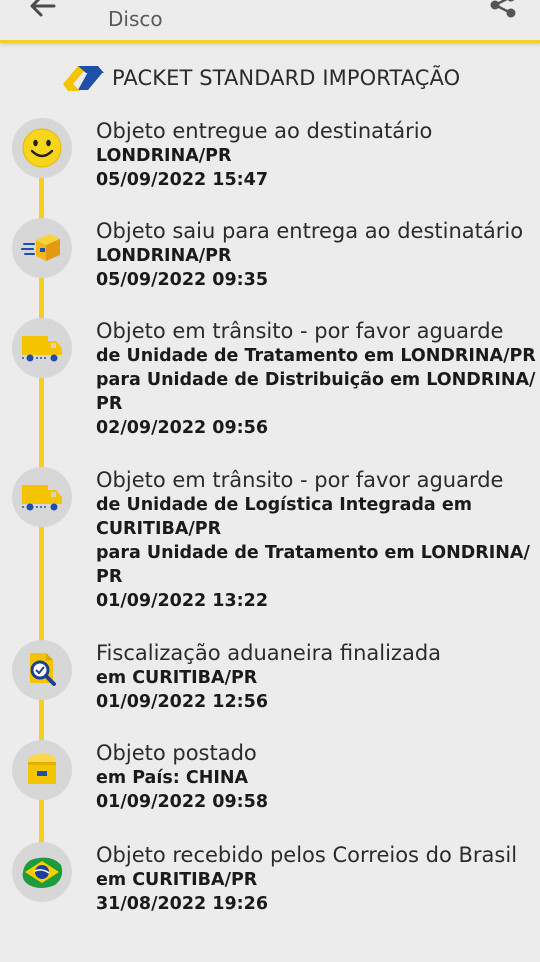 Image resolution: width=540 pixels, height=962 pixels. I want to click on event-datetime: 05/09/2022 09:35, so click(182, 280).